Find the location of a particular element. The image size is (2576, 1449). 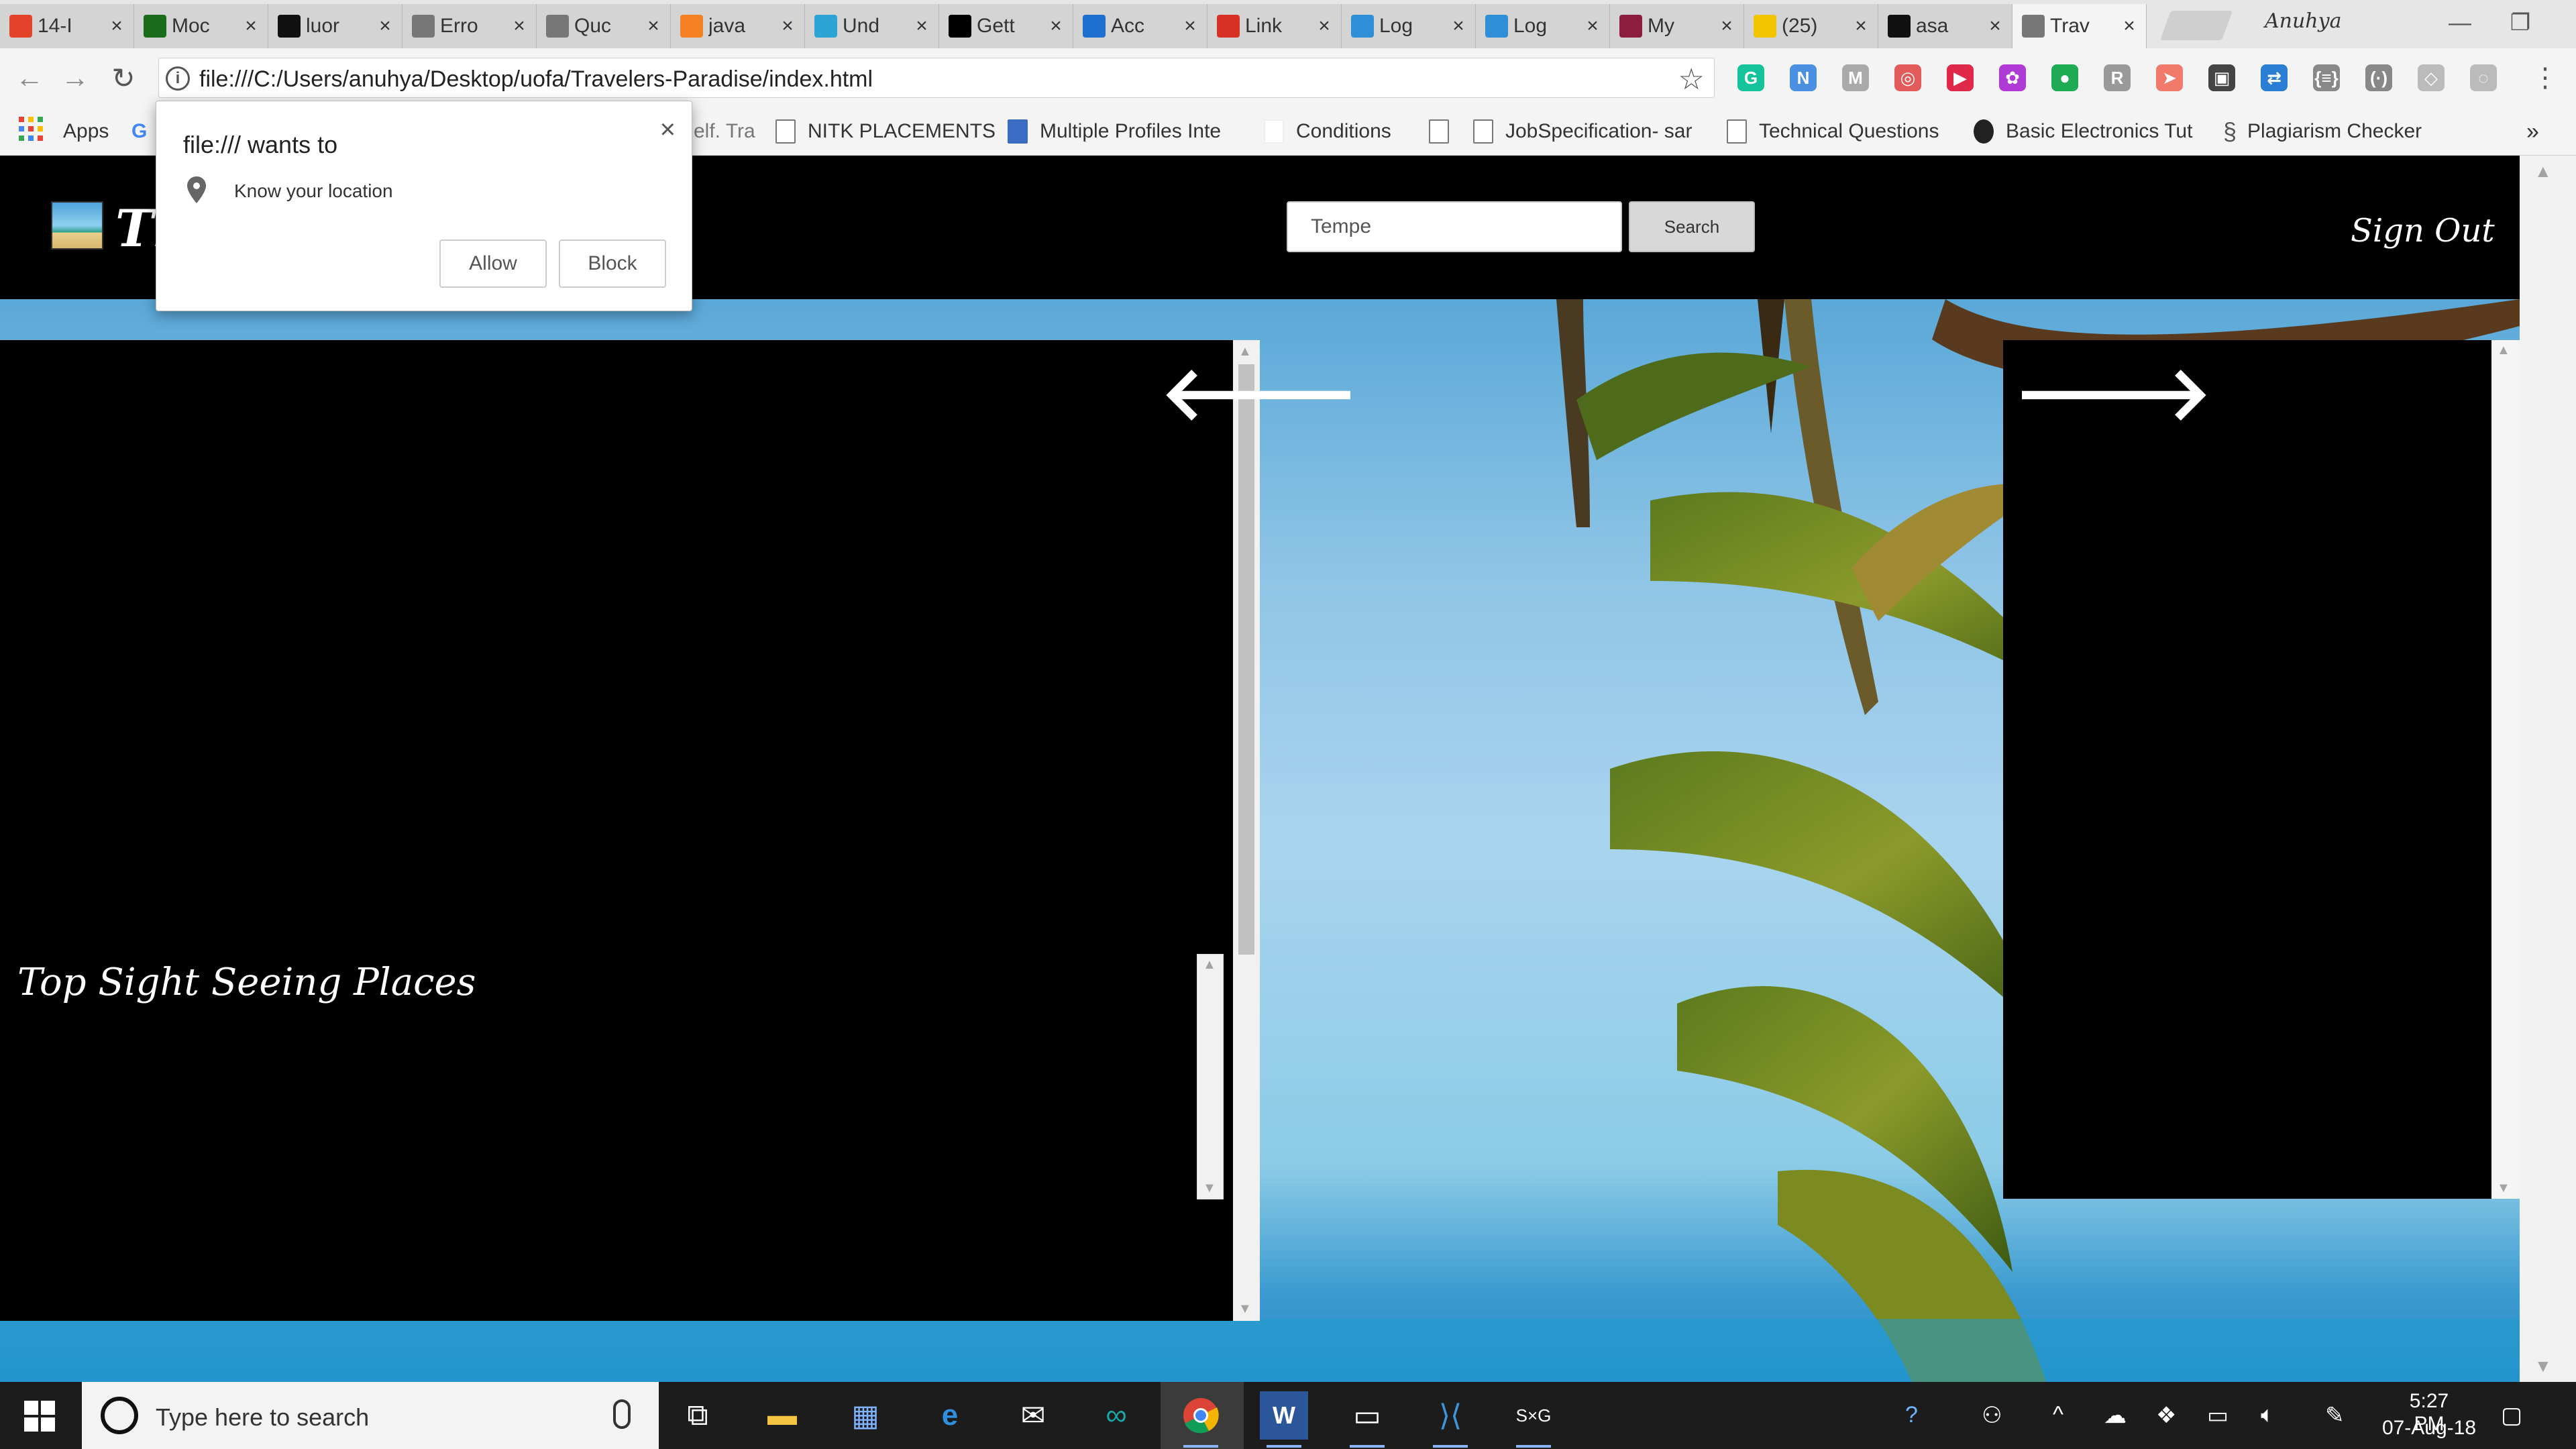

extension-icon: G is located at coordinates (1750, 77).